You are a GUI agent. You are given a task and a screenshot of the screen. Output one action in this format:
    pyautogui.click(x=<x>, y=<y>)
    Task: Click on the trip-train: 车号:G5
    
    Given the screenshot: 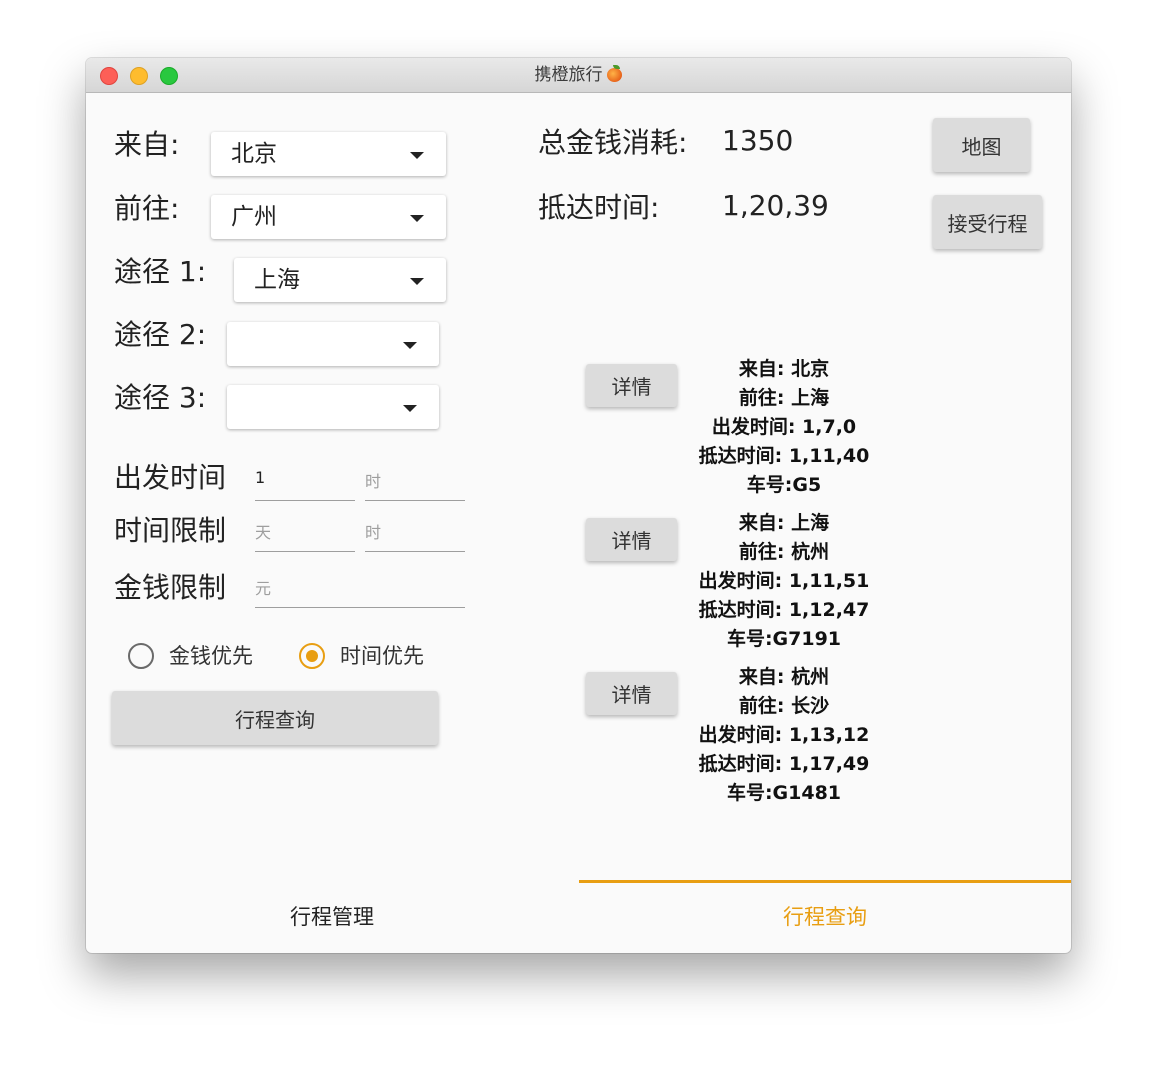 What is the action you would take?
    pyautogui.click(x=784, y=485)
    